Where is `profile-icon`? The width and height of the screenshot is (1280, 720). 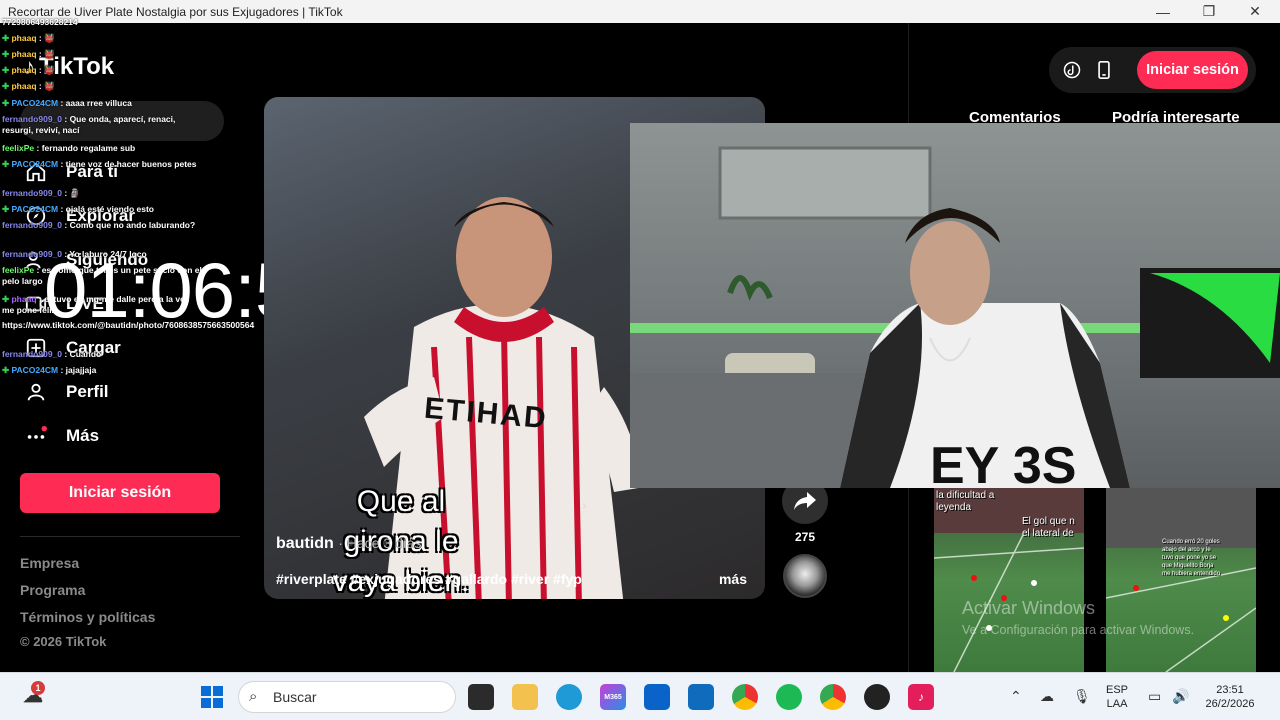
profile-icon is located at coordinates (36, 392).